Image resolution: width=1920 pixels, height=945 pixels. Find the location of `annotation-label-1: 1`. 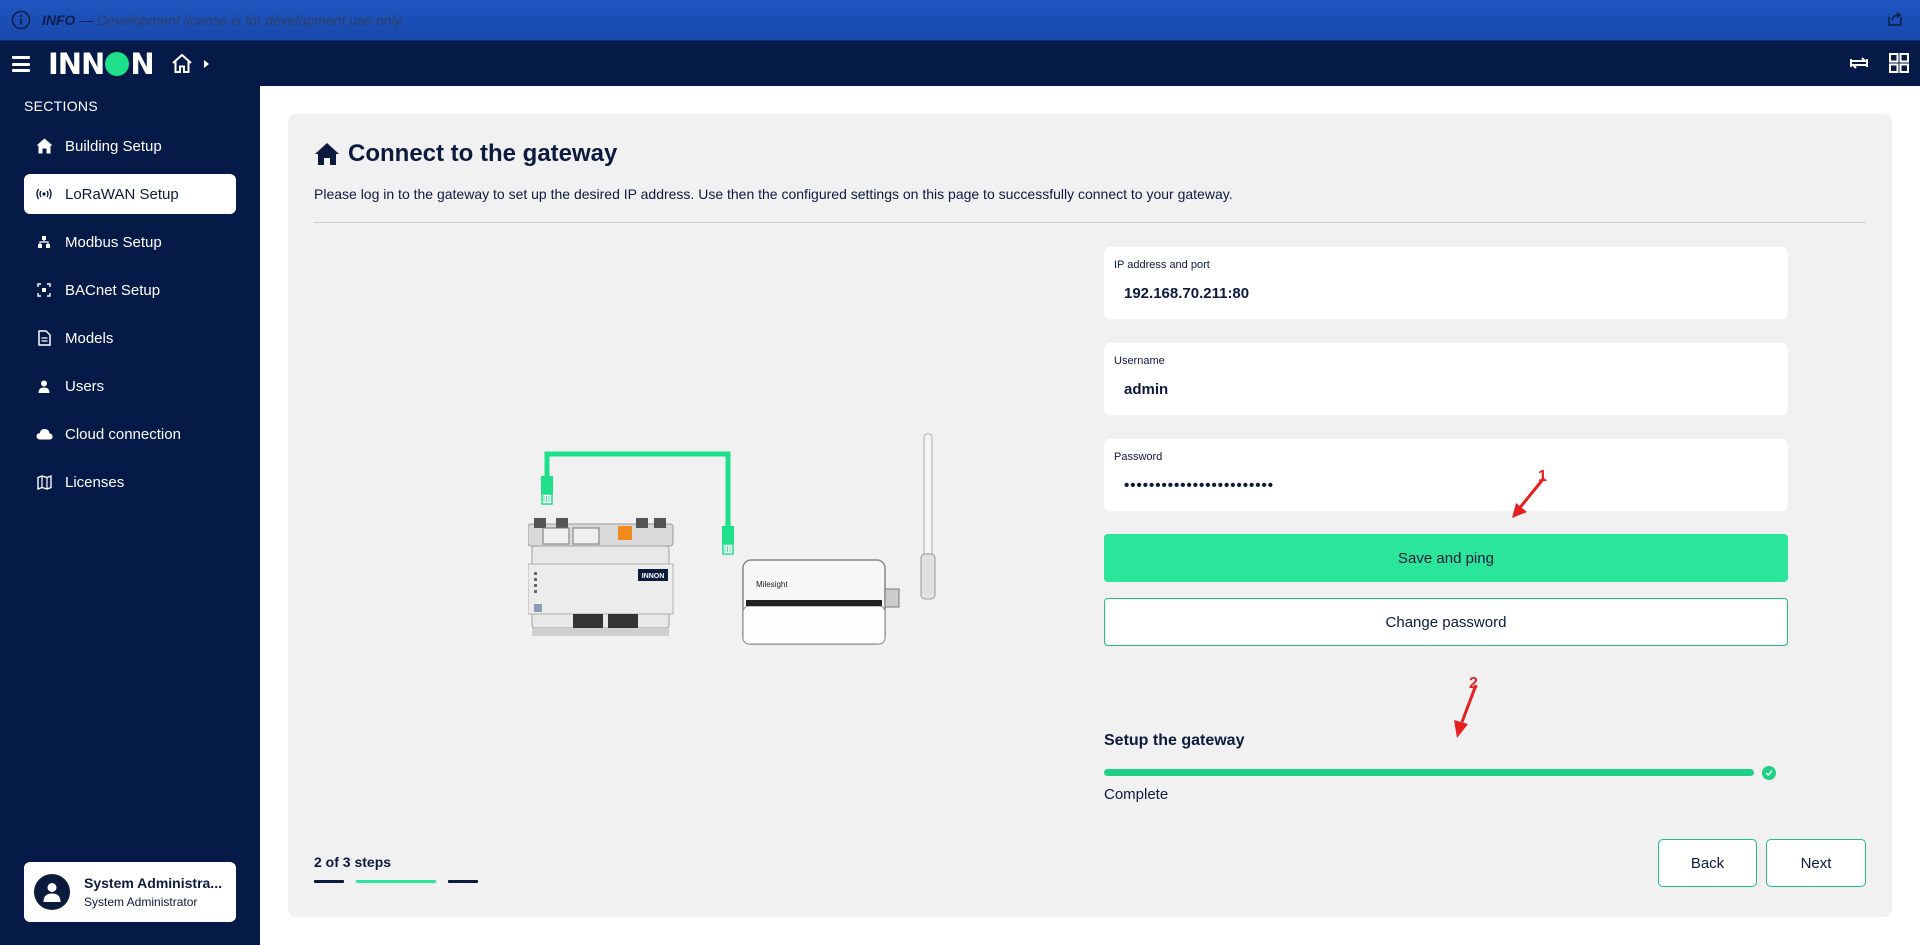

annotation-label-1: 1 is located at coordinates (1542, 476).